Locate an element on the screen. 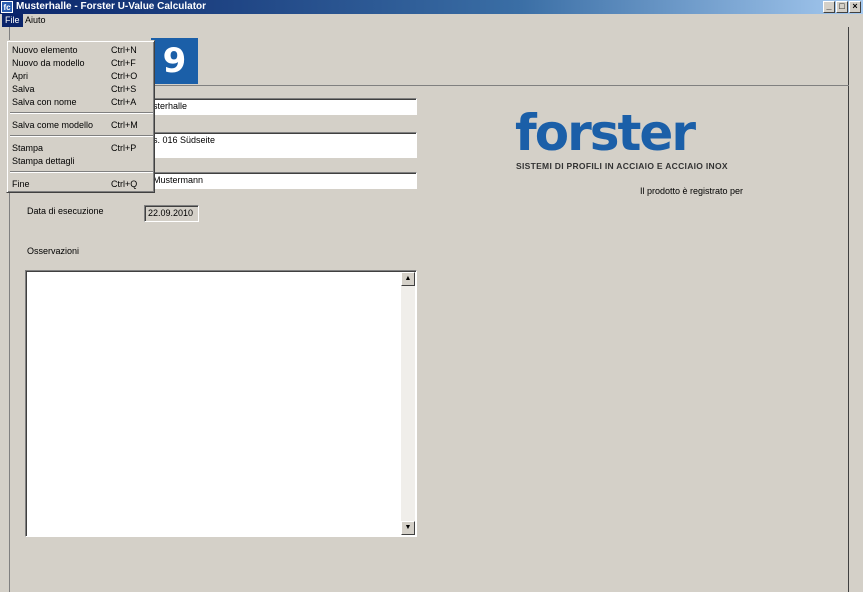  menu-item-shortcut: Ctrl+S is located at coordinates (124, 89).